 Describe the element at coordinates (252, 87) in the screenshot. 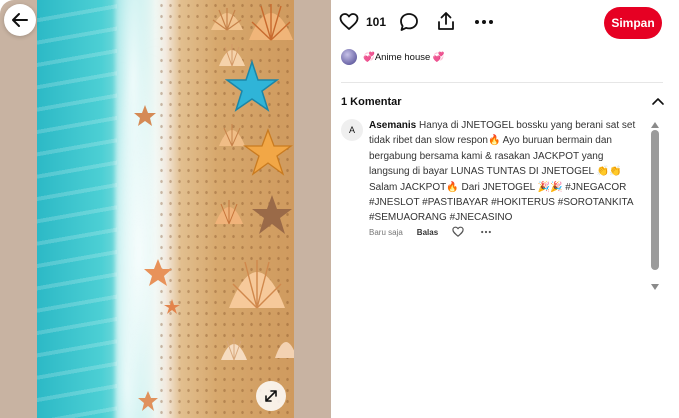

I see `blue-starfish` at that location.